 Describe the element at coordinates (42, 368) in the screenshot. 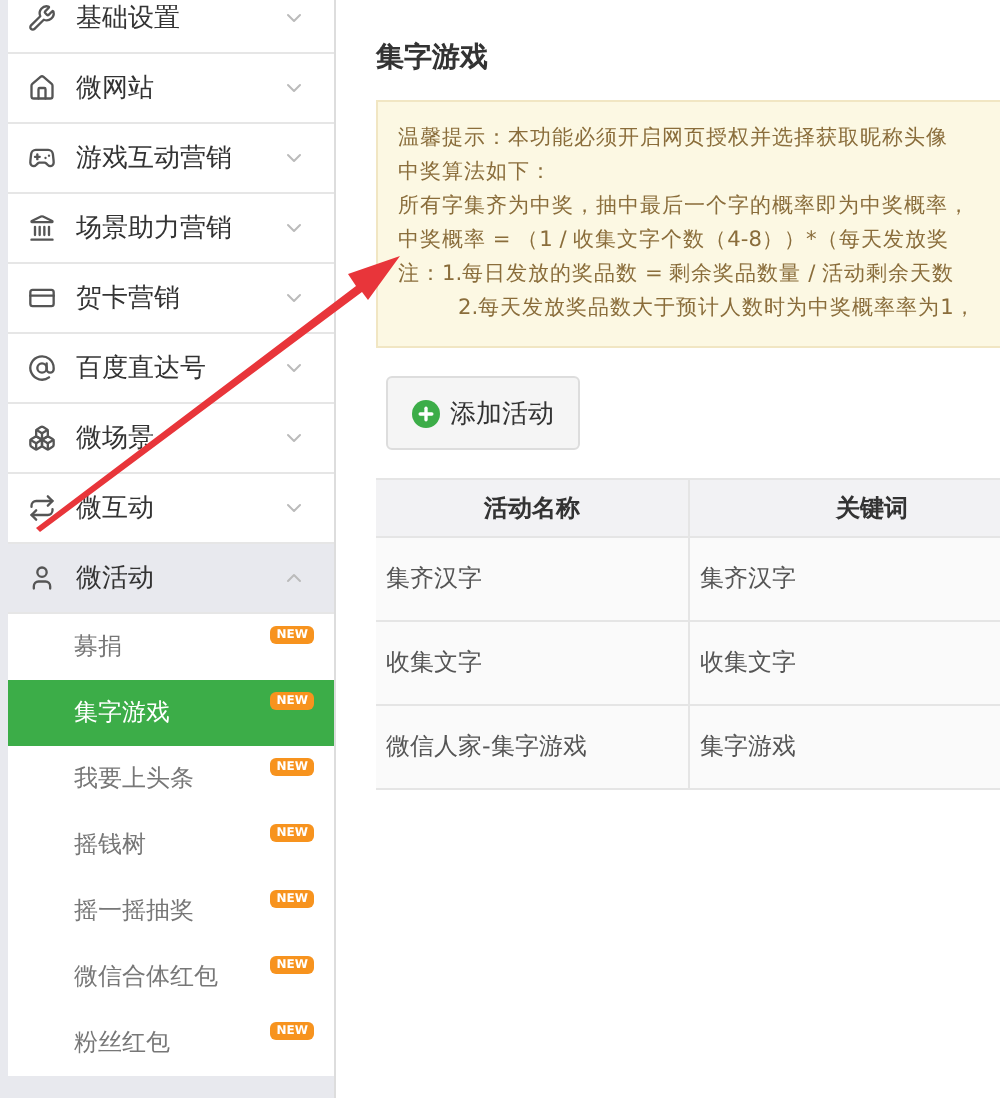

I see `at-sign-icon` at that location.